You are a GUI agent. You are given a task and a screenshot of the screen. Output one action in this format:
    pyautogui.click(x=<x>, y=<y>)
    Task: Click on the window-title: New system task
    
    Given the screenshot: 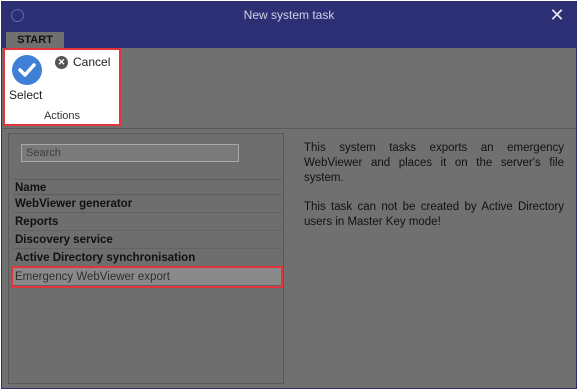 What is the action you would take?
    pyautogui.click(x=289, y=15)
    